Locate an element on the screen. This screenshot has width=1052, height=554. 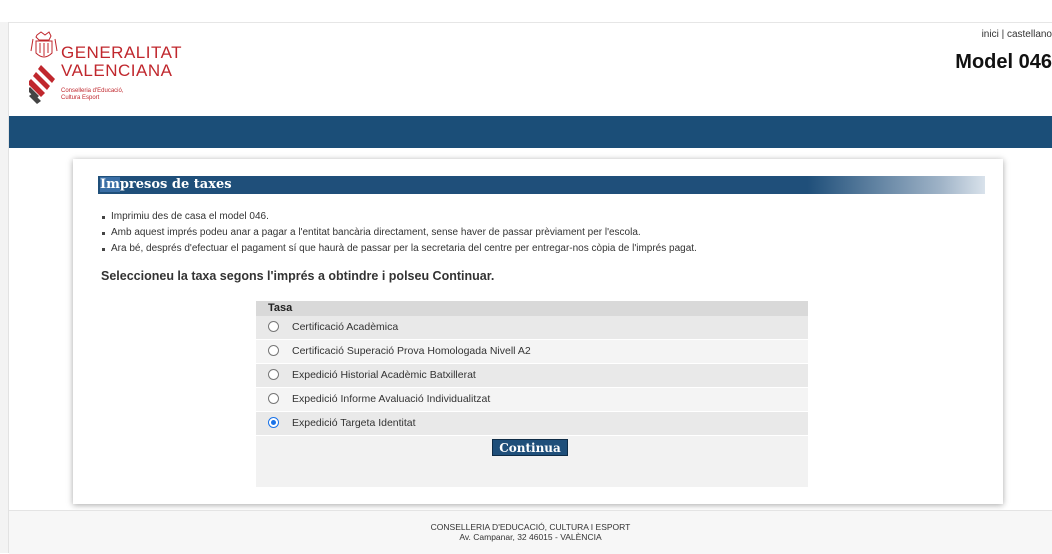
table-header: Tasa is located at coordinates (532, 308).